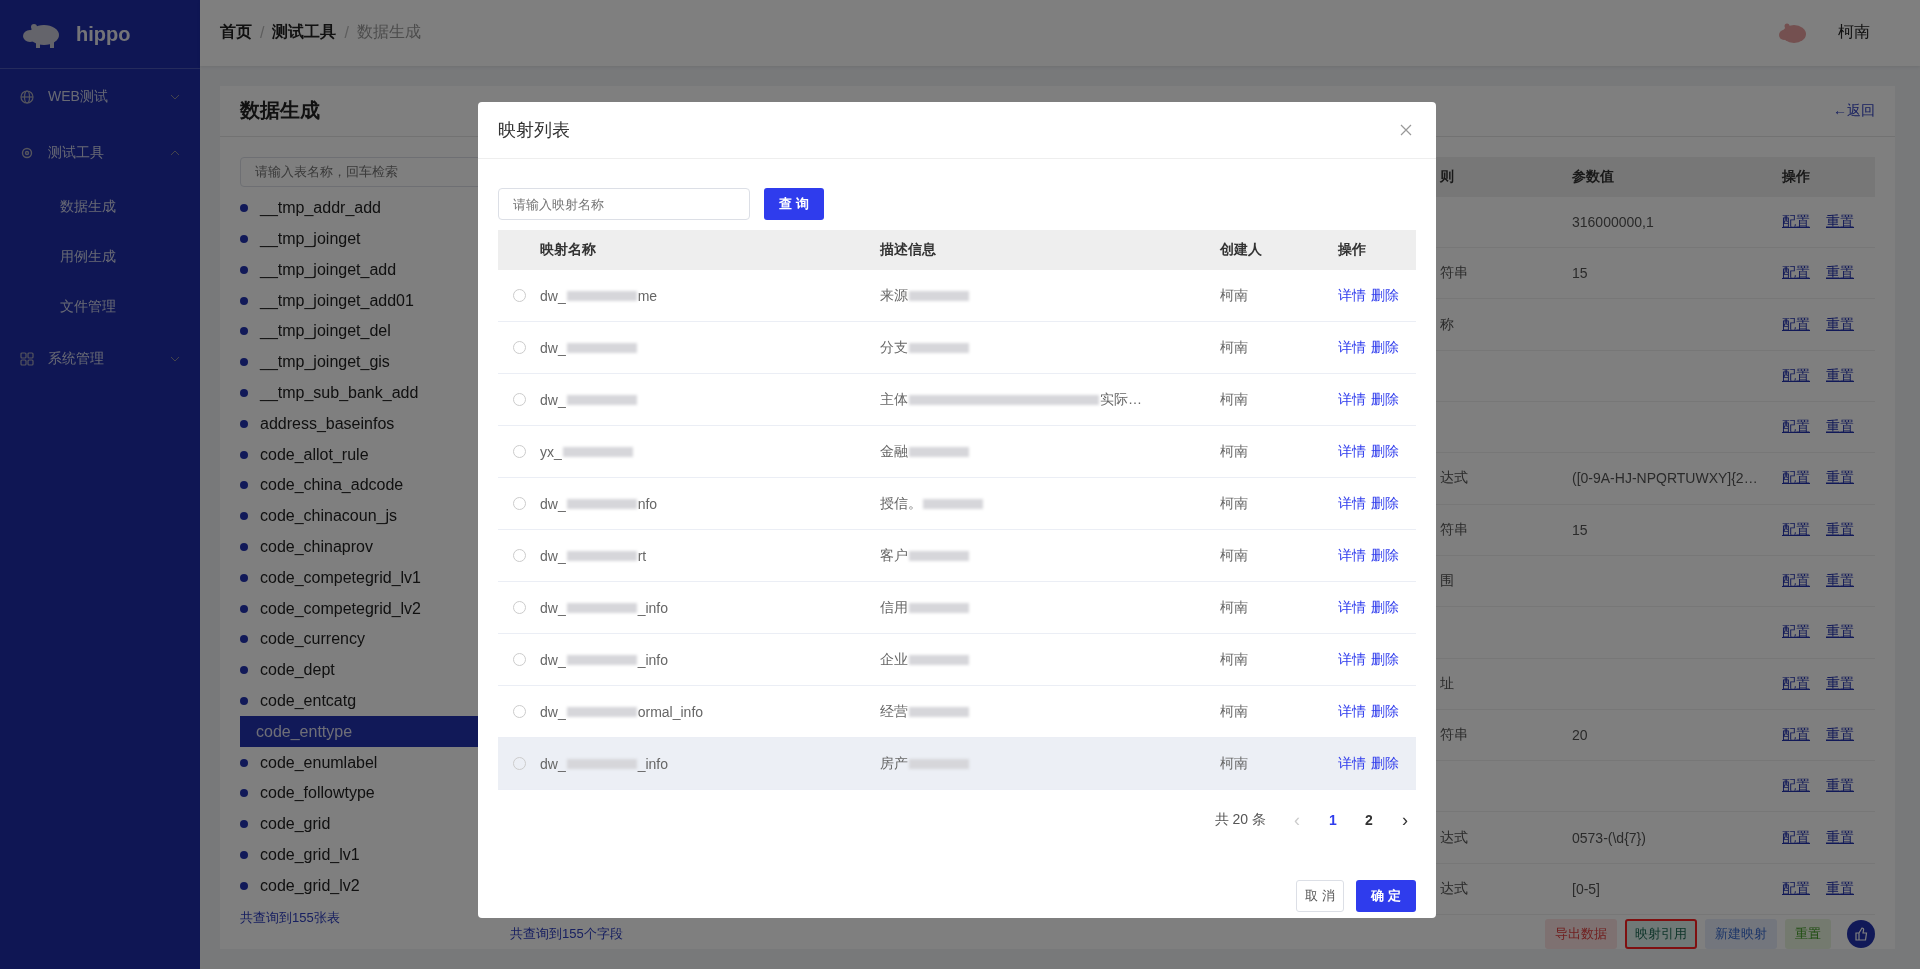 Image resolution: width=1920 pixels, height=969 pixels. I want to click on confirm-button: 确 定, so click(1386, 896).